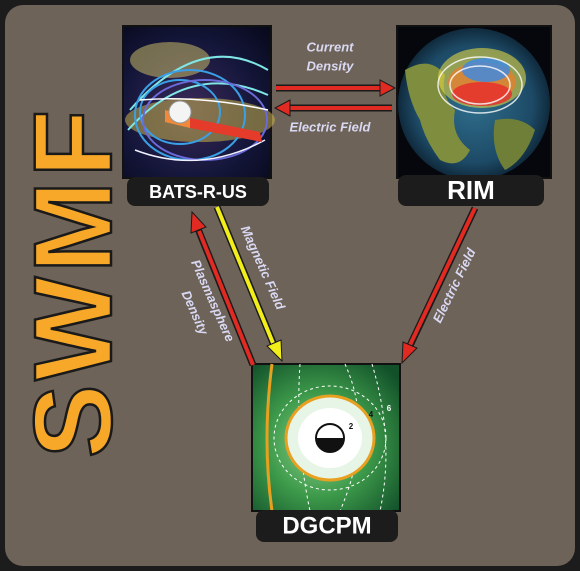 The image size is (580, 571). Describe the element at coordinates (326, 525) in the screenshot. I see `dgcpm-label: DGCPM` at that location.